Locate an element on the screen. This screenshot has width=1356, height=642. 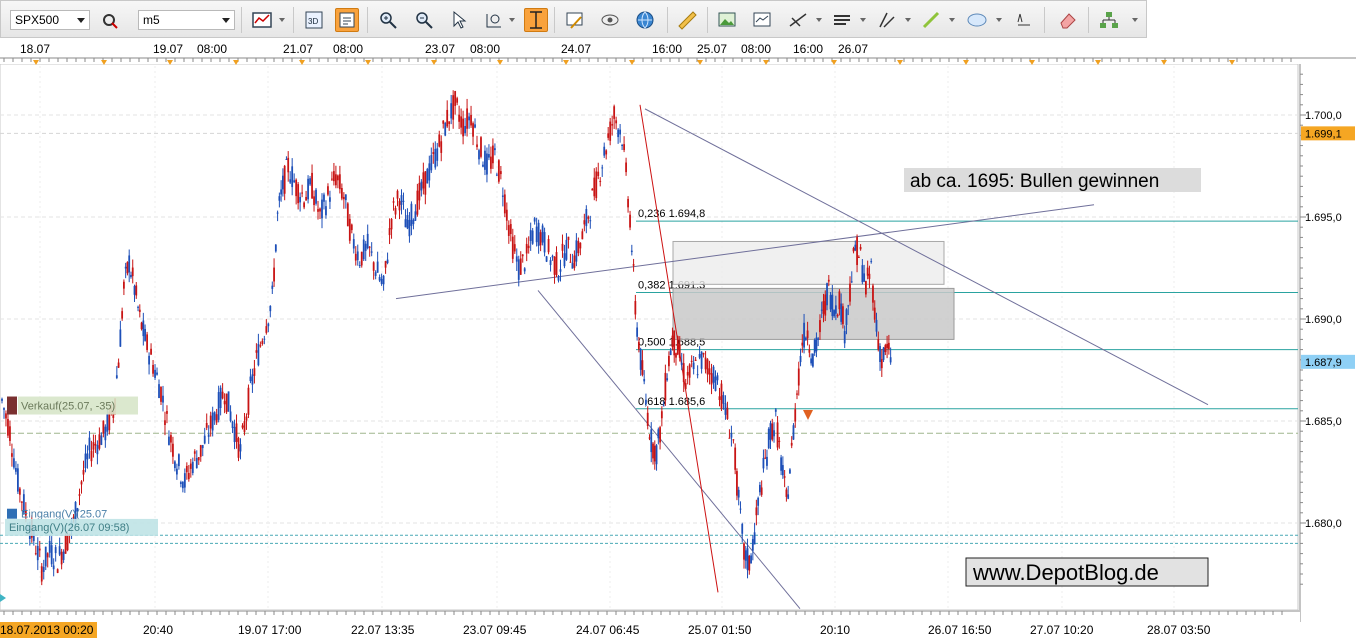
3d-button: 3D is located at coordinates (314, 20).